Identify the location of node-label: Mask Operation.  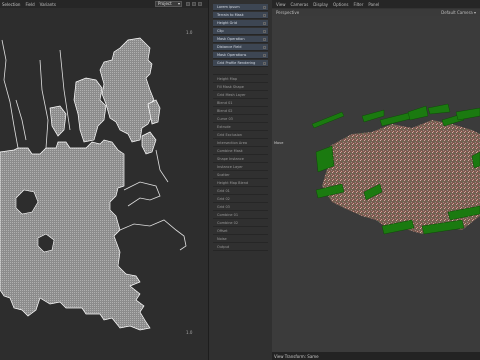
(231, 39).